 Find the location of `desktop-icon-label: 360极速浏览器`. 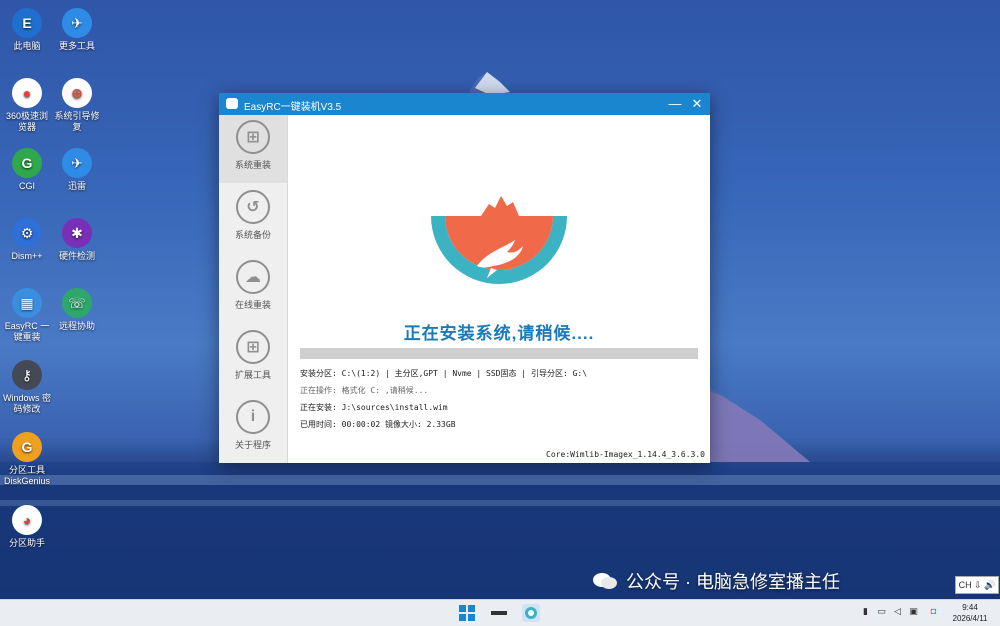

desktop-icon-label: 360极速浏览器 is located at coordinates (27, 121).